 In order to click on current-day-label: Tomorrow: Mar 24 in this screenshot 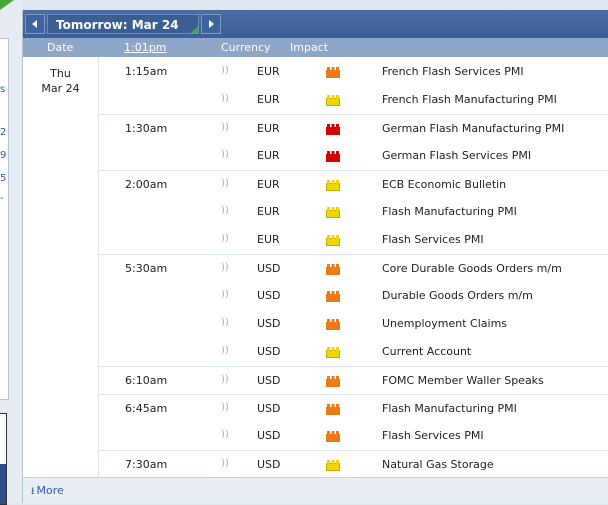, I will do `click(123, 24)`.